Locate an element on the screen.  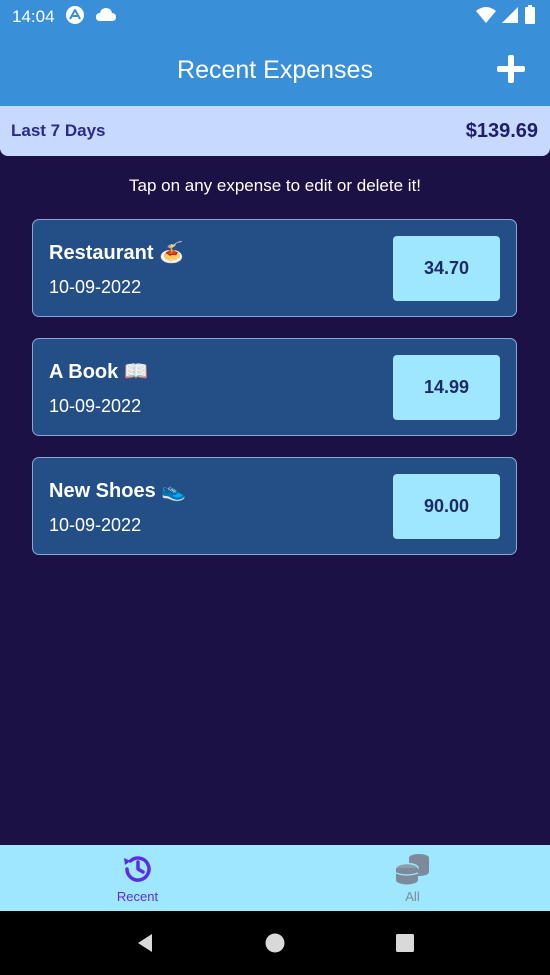
recents-button is located at coordinates (405, 943).